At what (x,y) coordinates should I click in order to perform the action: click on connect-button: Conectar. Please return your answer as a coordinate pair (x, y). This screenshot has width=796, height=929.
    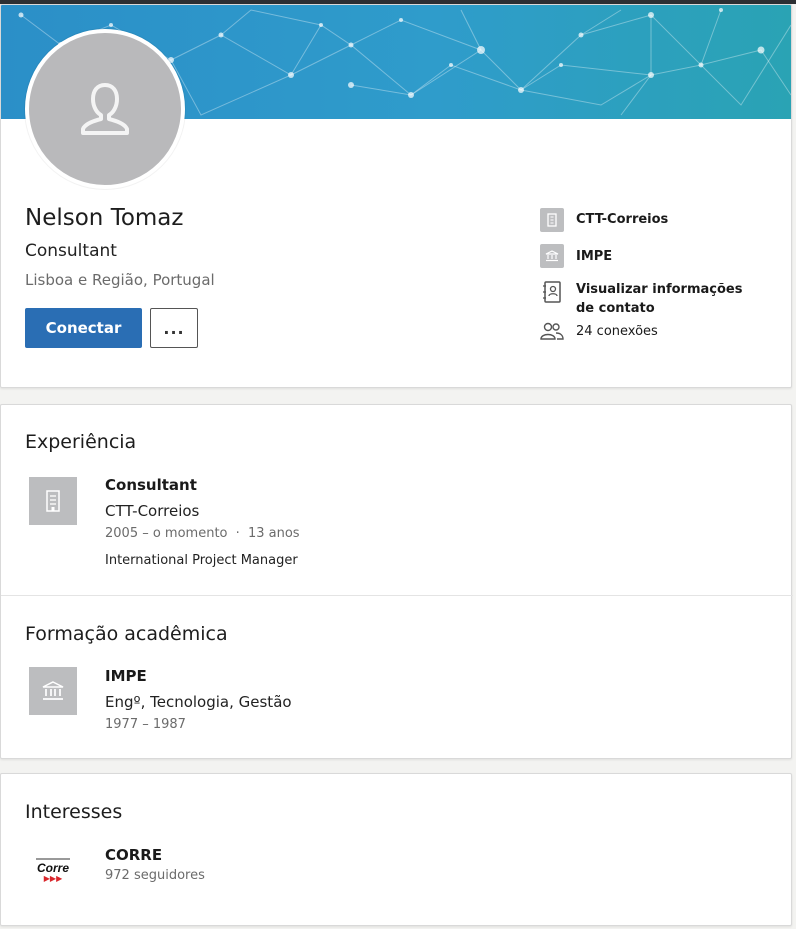
    Looking at the image, I should click on (83, 328).